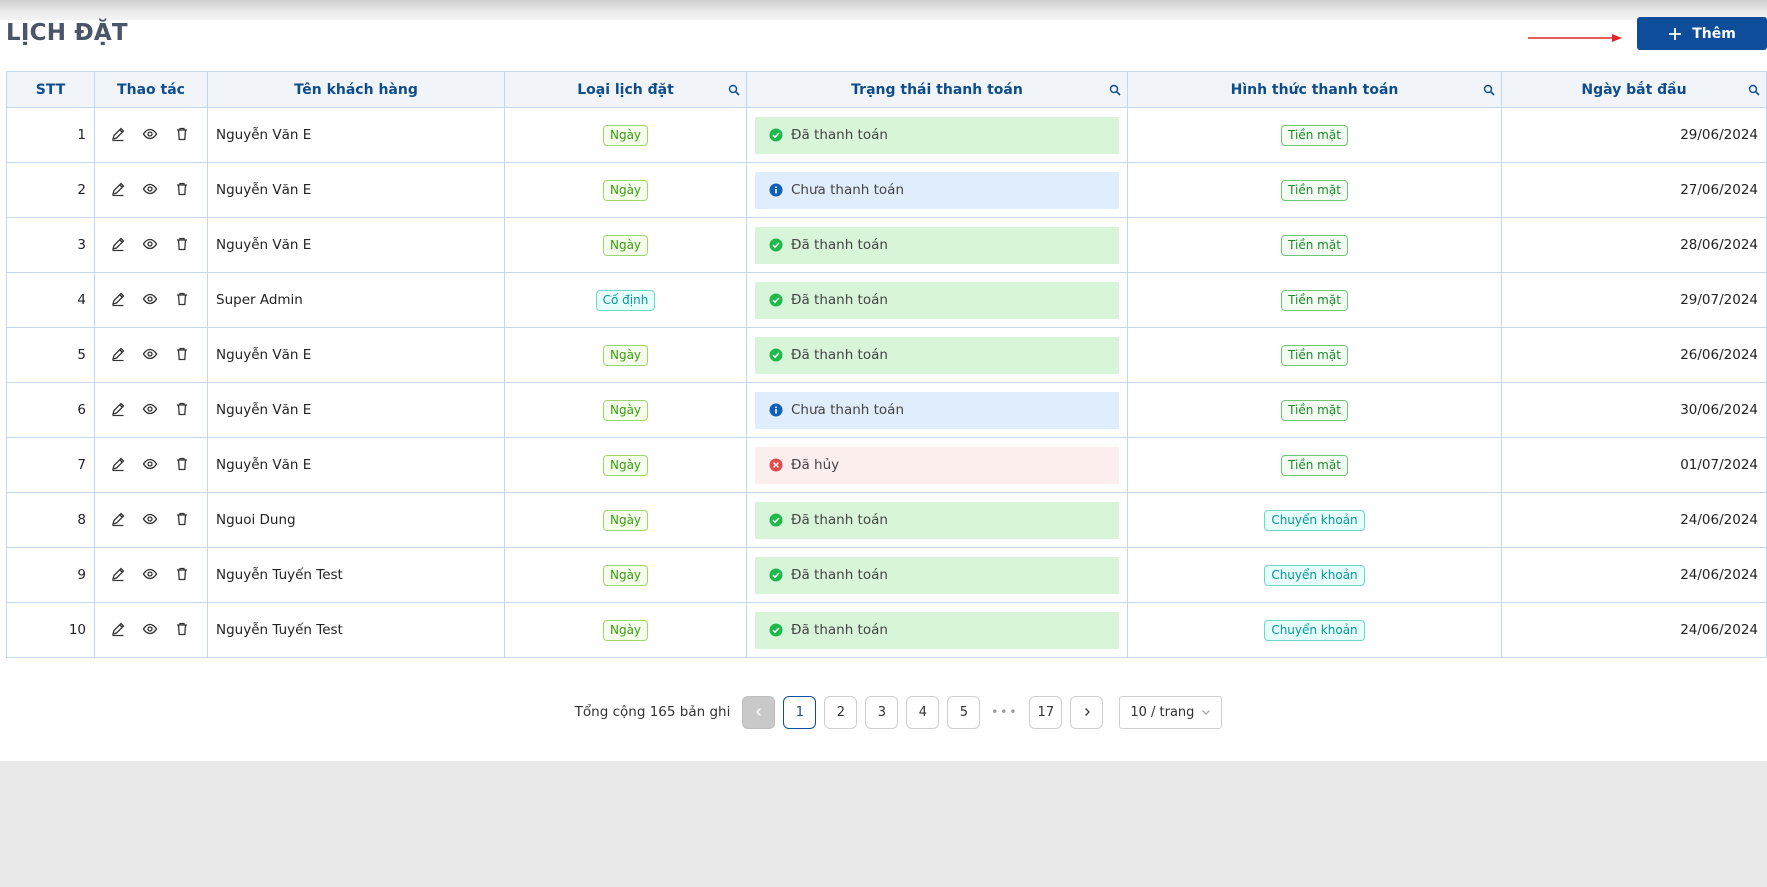  Describe the element at coordinates (1634, 190) in the screenshot. I see `row-start-date: 27/06/2024` at that location.